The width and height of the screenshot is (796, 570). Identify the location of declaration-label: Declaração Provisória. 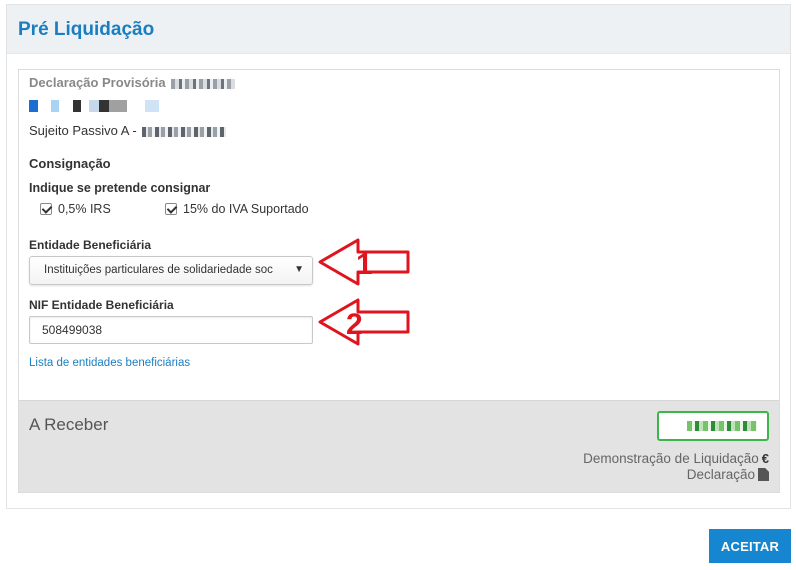
(97, 82).